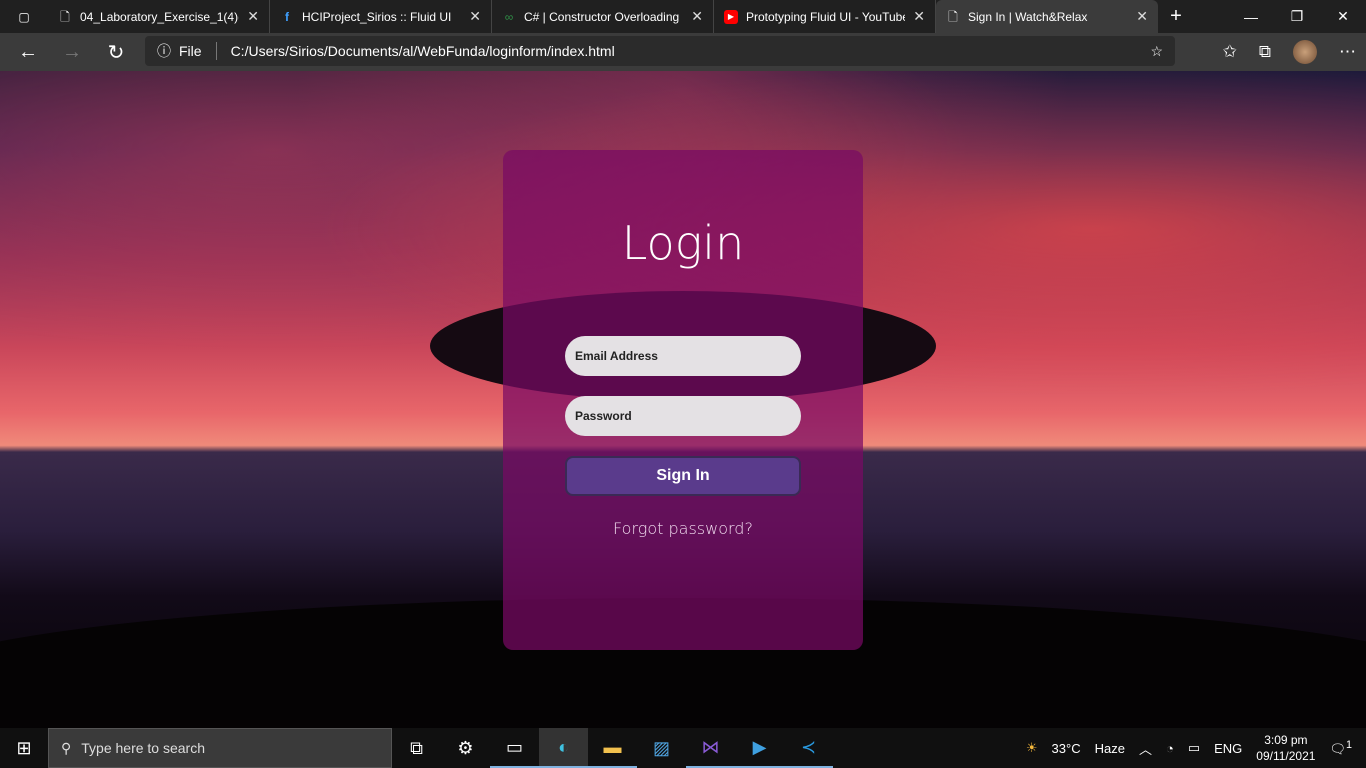 The height and width of the screenshot is (768, 1366). Describe the element at coordinates (159, 16) in the screenshot. I see `tab-1: 🗋 04_Laboratory_Exercise_1(4)(2 ✕` at that location.